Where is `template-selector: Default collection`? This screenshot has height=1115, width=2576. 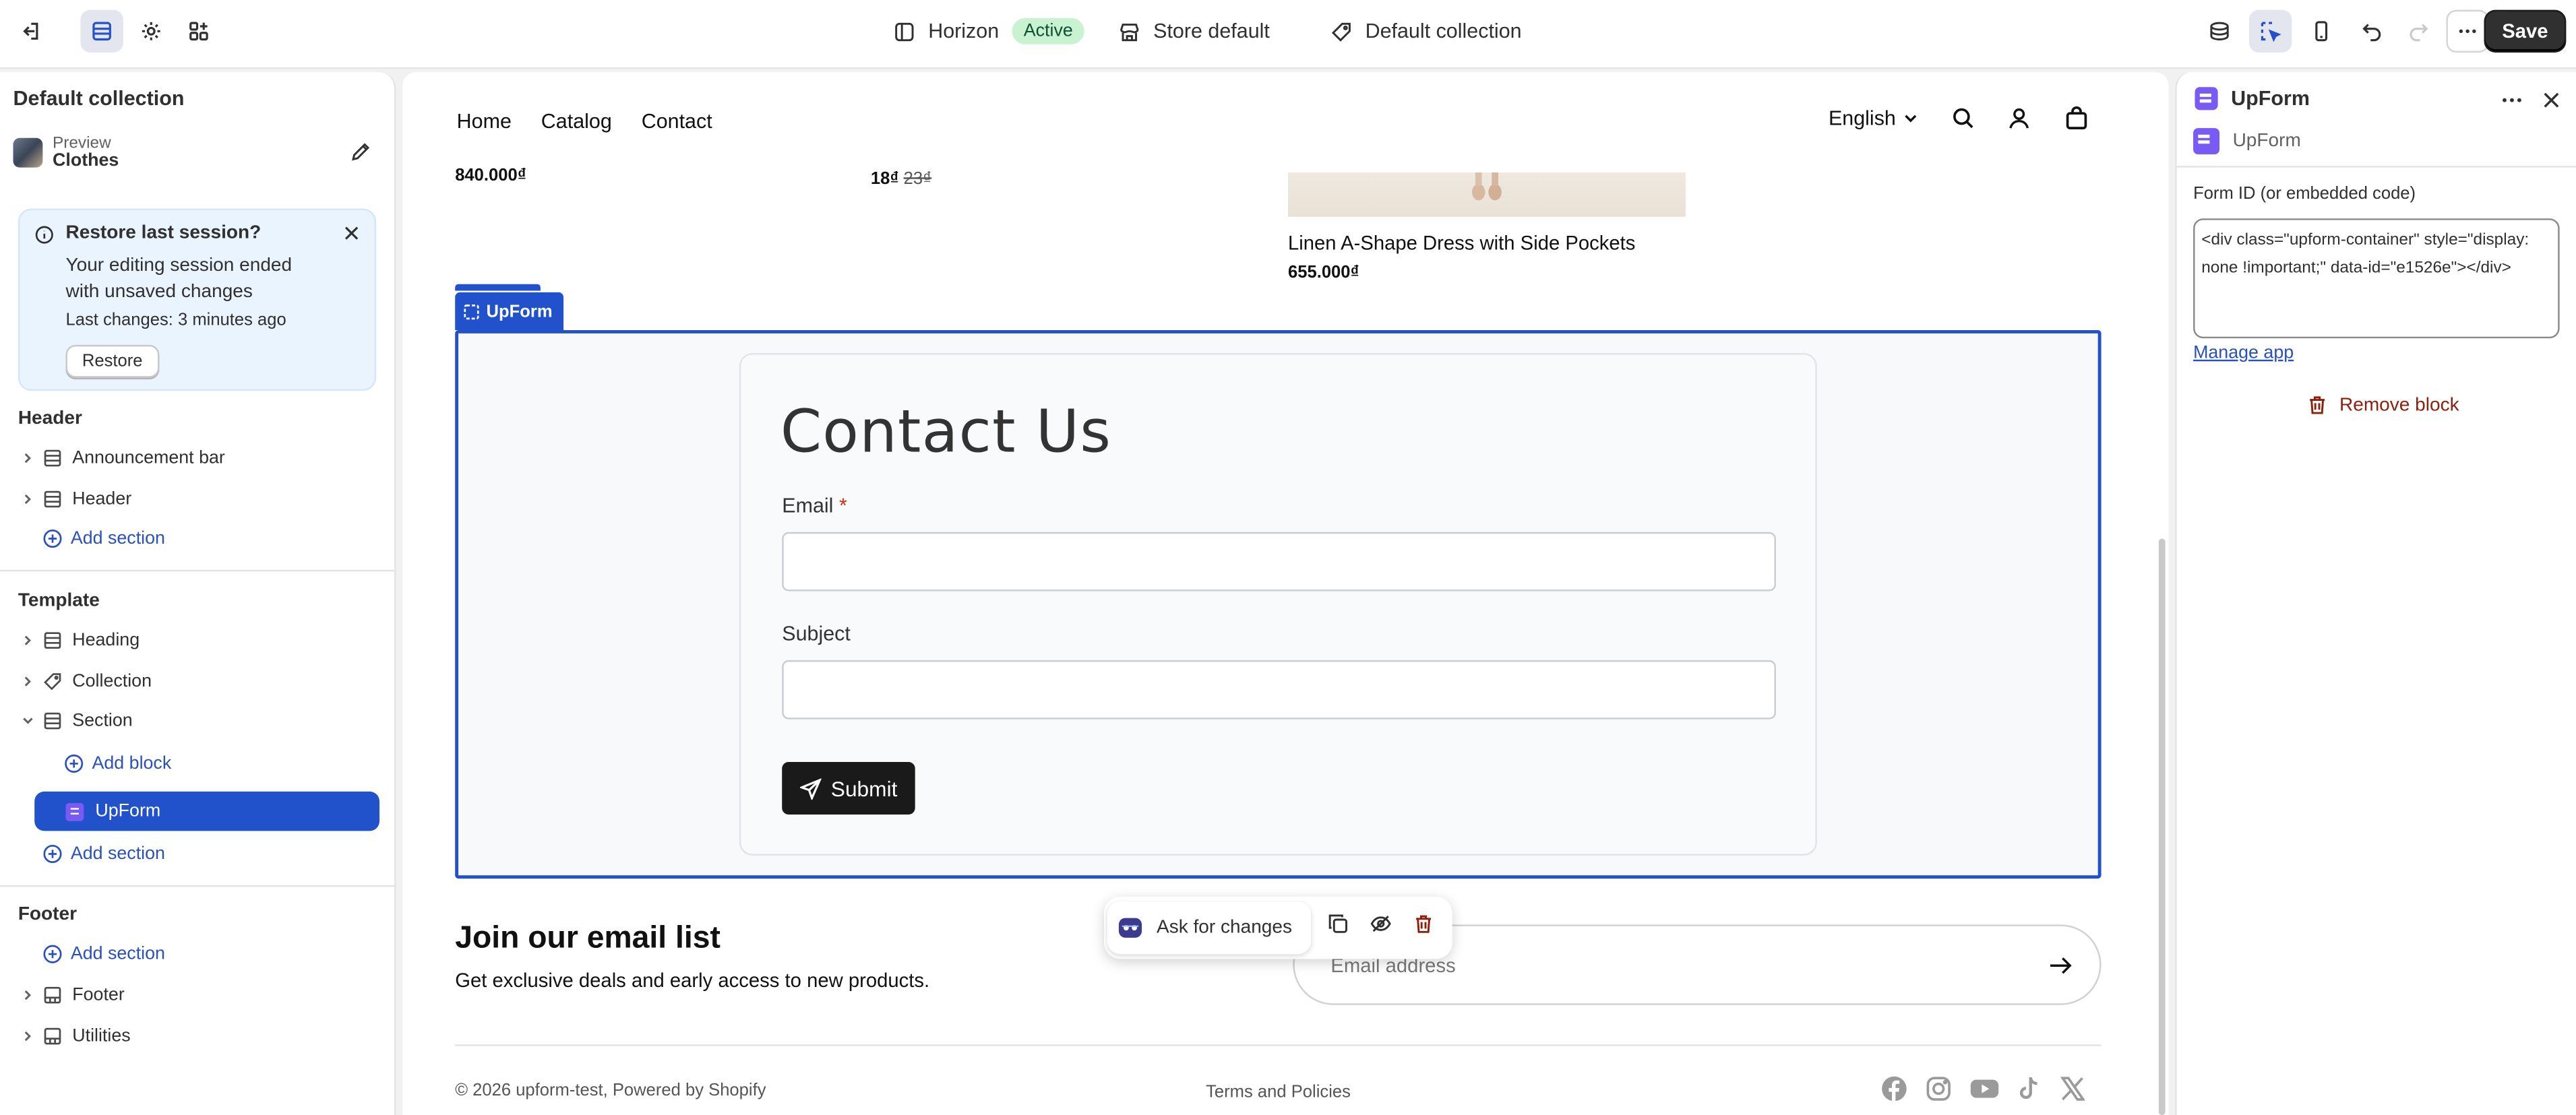 template-selector: Default collection is located at coordinates (1425, 32).